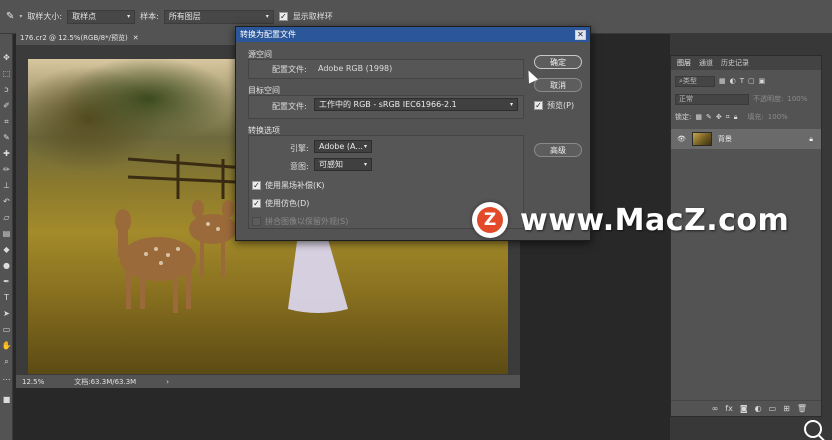 The height and width of the screenshot is (440, 832). Describe the element at coordinates (268, 381) in the screenshot. I see `status-bar: 12.5% 文档:63.3M/63.3M ›` at that location.